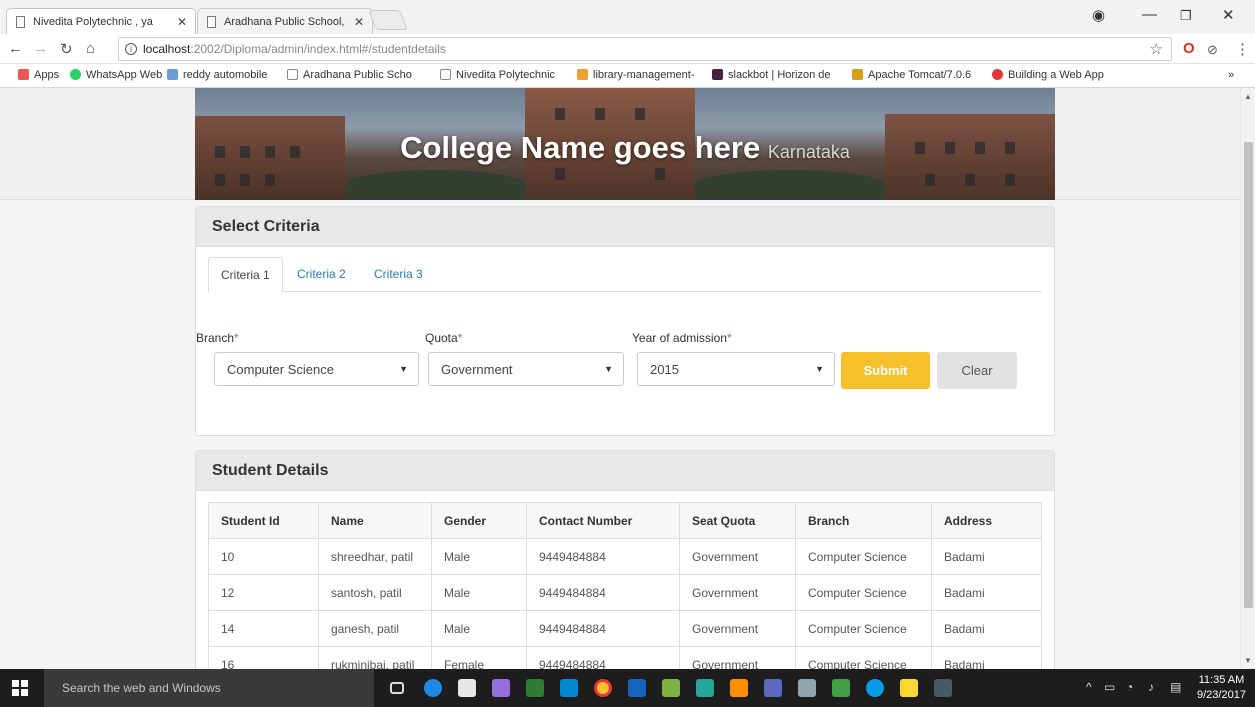 Image resolution: width=1255 pixels, height=707 pixels. Describe the element at coordinates (217, 338) in the screenshot. I see `branch-label: Branch*` at that location.